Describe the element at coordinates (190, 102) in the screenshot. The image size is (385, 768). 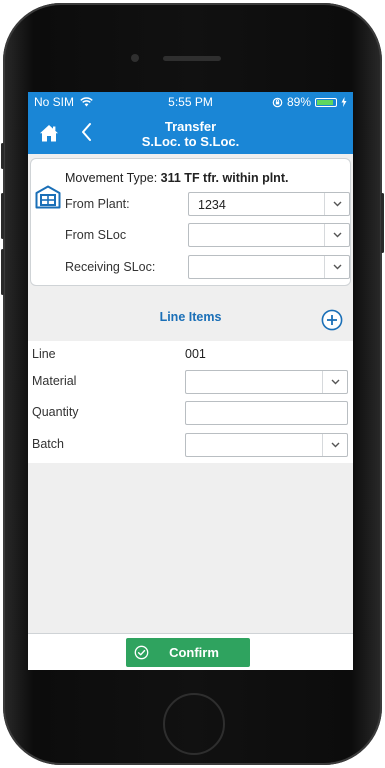
I see `status-bar: No SIM 5:55 PM 89%` at that location.